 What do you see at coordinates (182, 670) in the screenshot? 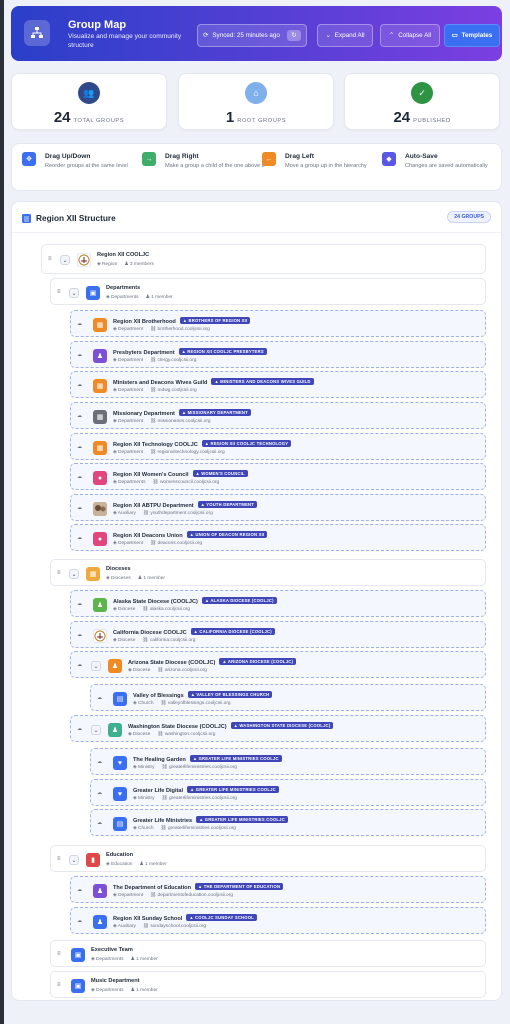
I see `group-url: ⛓ arizona.cooljcsii.org` at bounding box center [182, 670].